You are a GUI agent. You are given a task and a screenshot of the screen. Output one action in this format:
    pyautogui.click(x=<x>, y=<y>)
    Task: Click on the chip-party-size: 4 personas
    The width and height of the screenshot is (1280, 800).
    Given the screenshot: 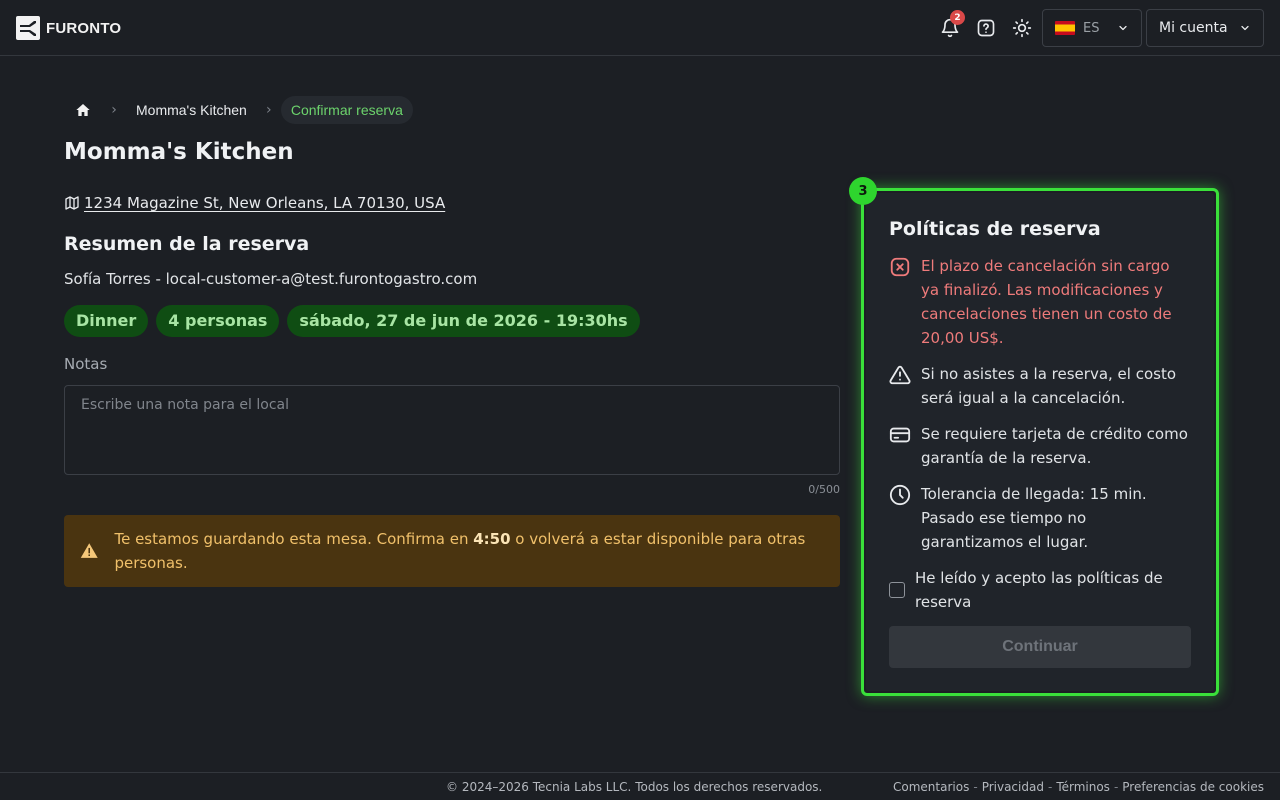 What is the action you would take?
    pyautogui.click(x=218, y=321)
    